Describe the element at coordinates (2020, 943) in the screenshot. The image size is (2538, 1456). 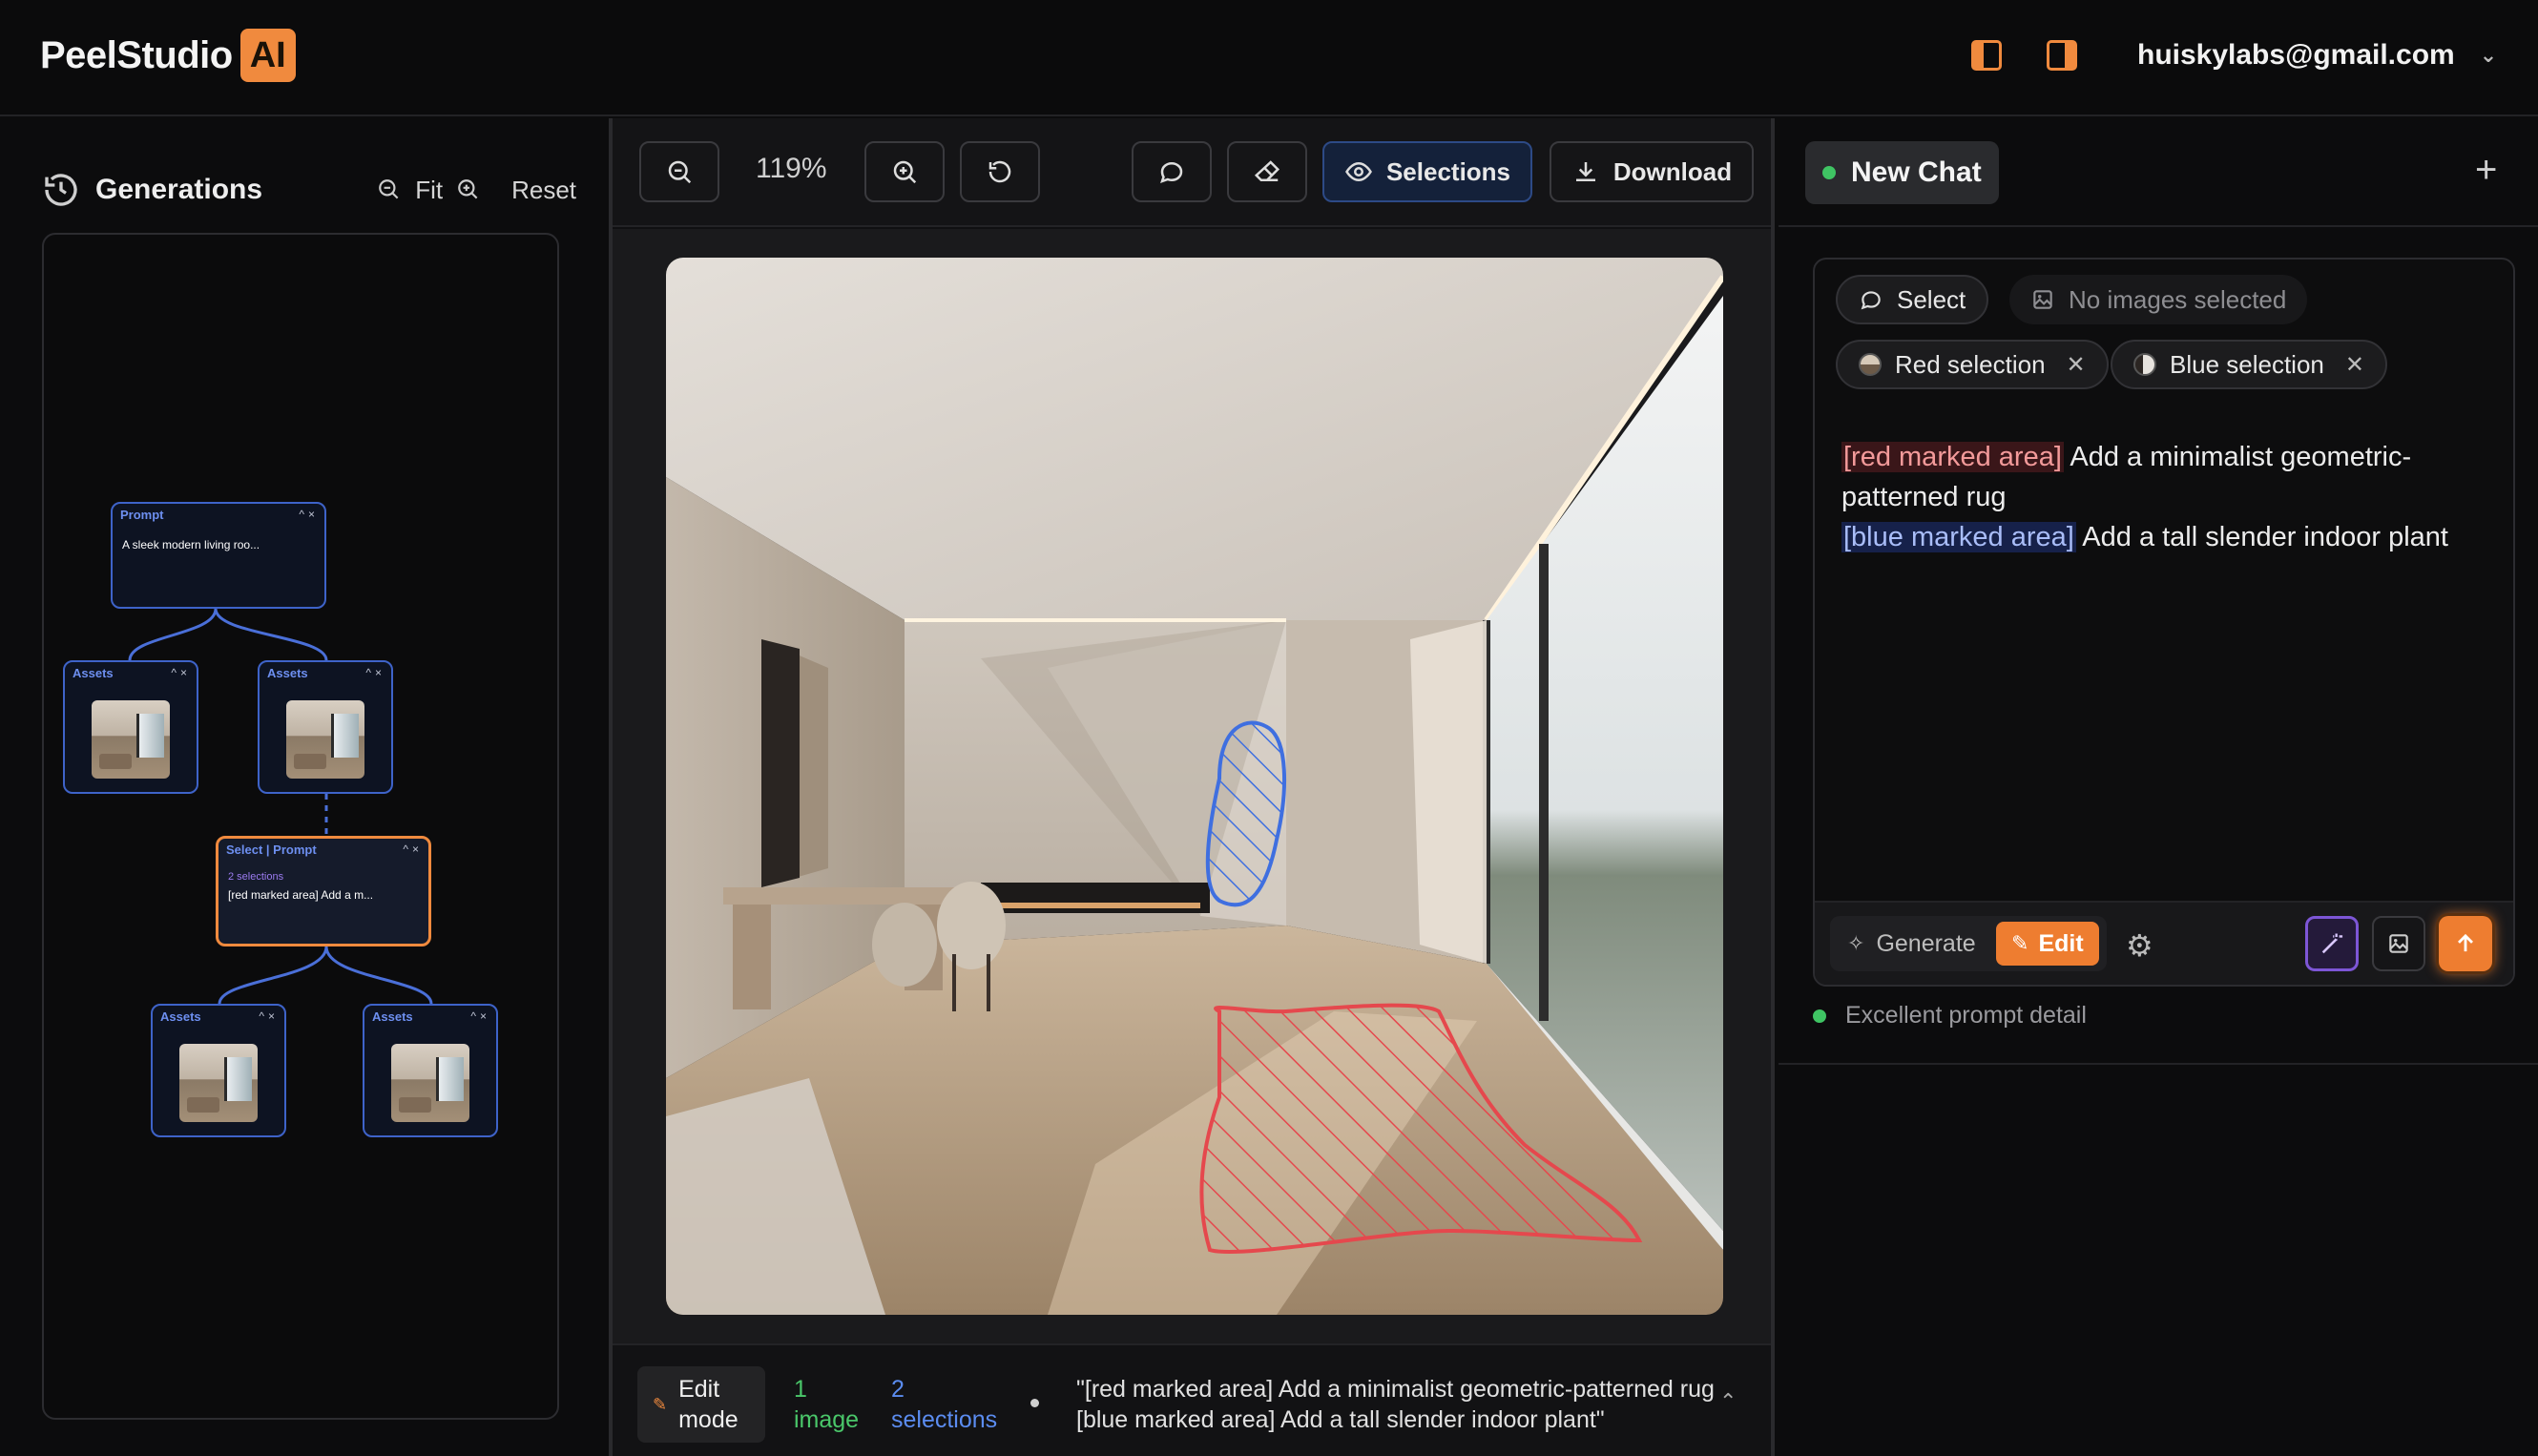
I see `pencil-icon: ✎` at that location.